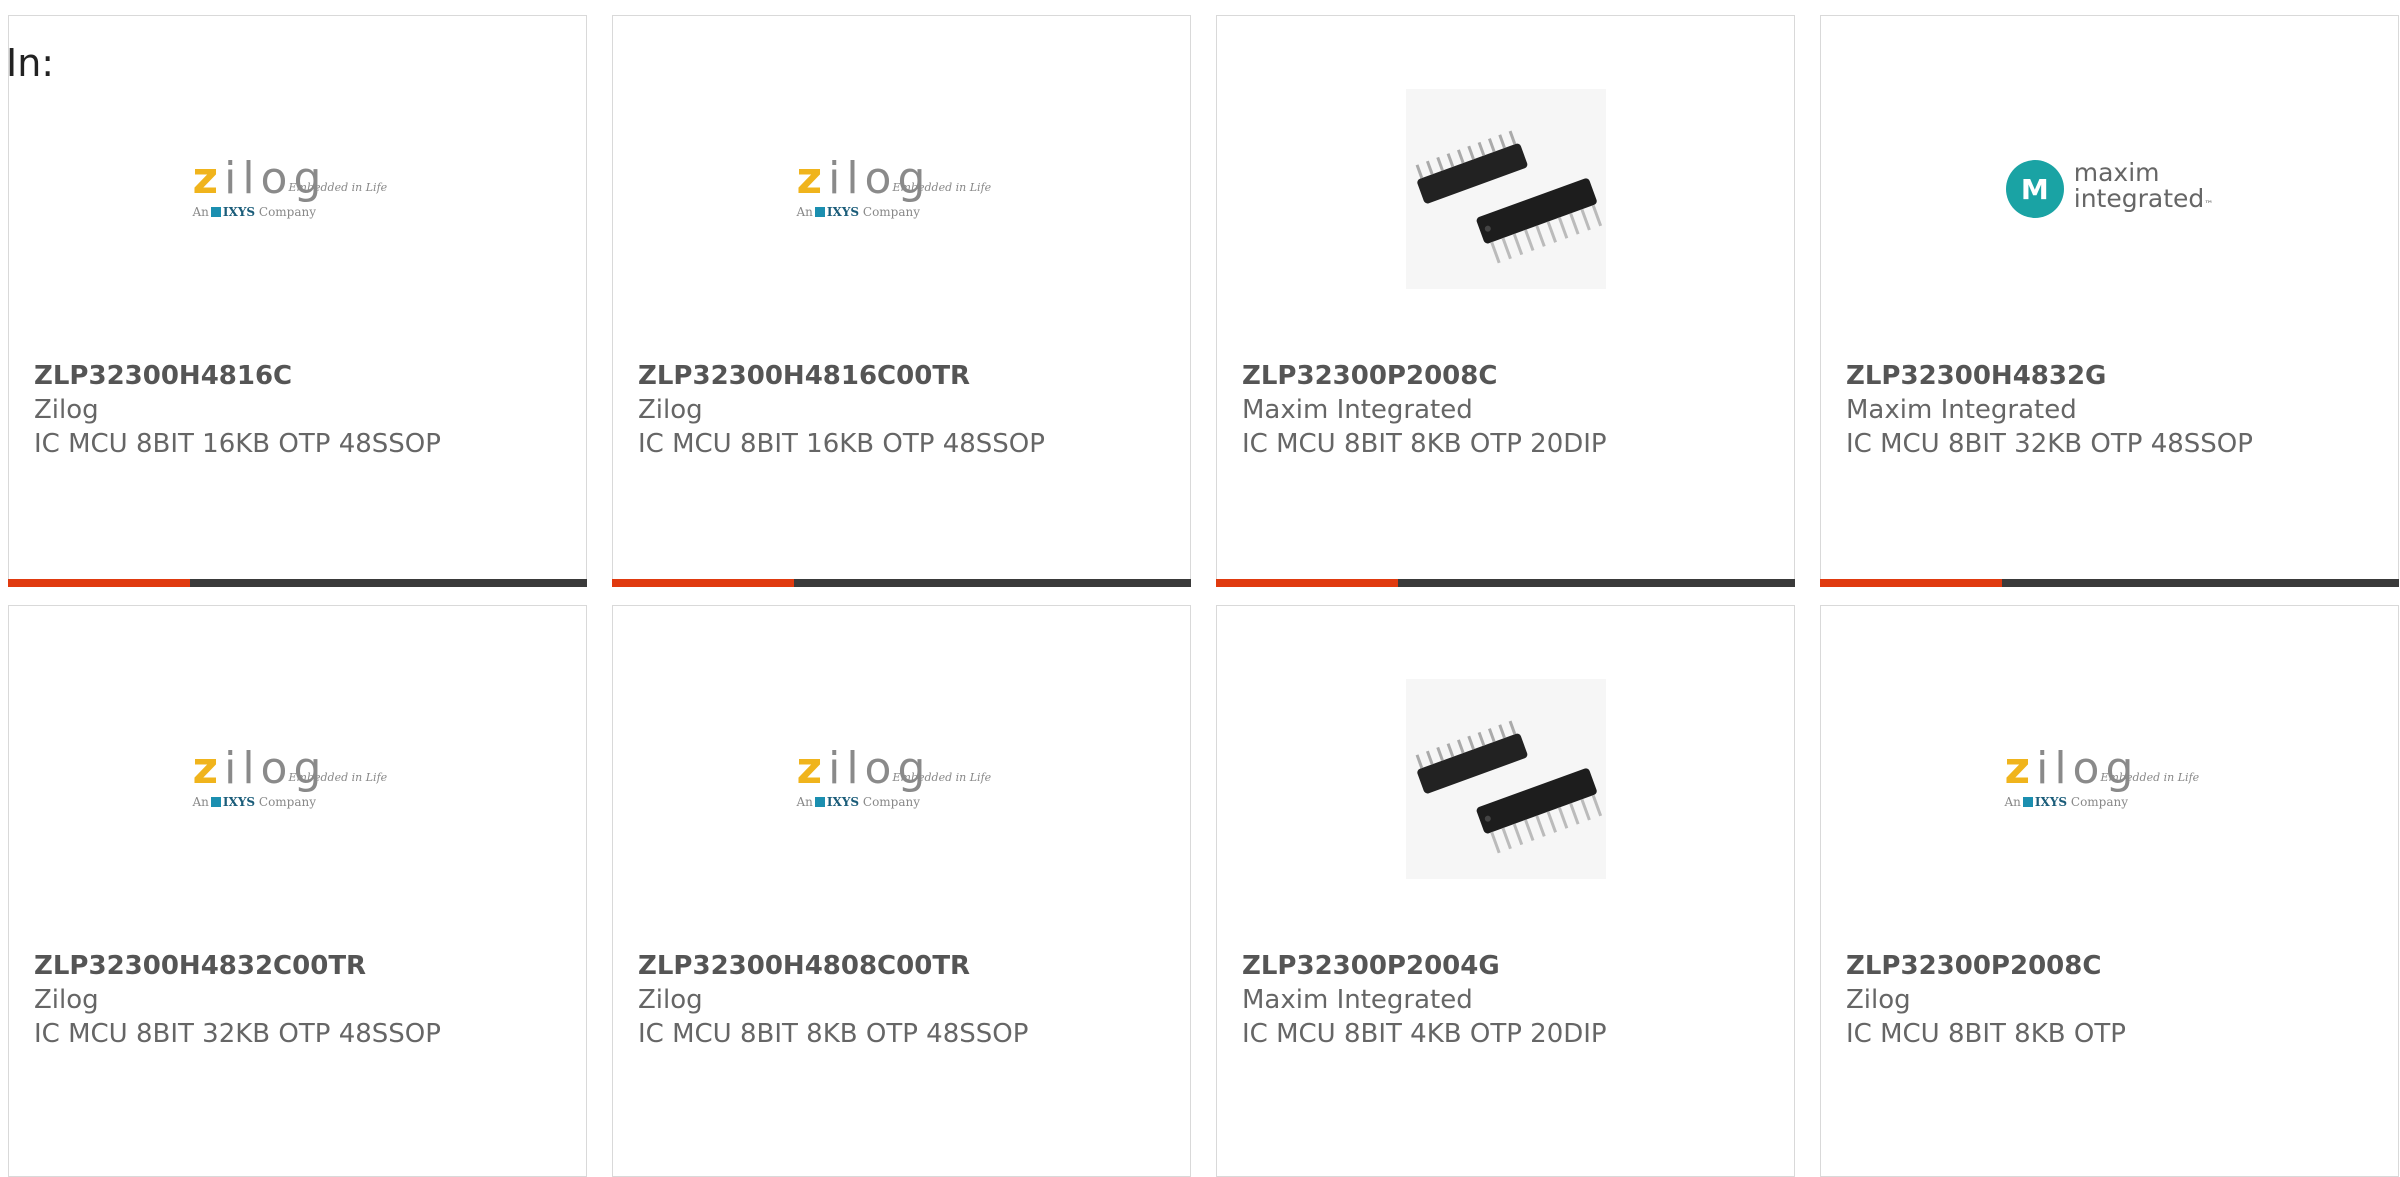  What do you see at coordinates (1424, 444) in the screenshot?
I see `description: IC MCU 8BIT 8KB OTP 20DIP` at bounding box center [1424, 444].